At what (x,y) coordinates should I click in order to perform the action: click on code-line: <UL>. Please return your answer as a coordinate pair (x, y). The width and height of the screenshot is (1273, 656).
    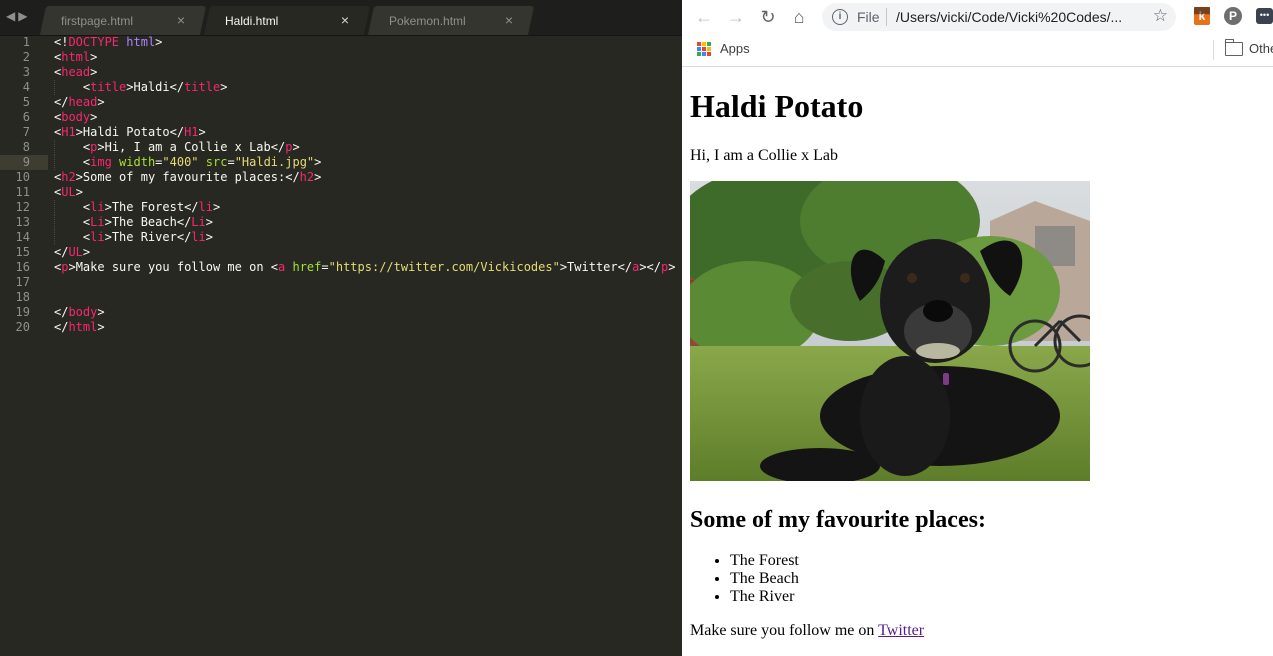
    Looking at the image, I should click on (68, 192).